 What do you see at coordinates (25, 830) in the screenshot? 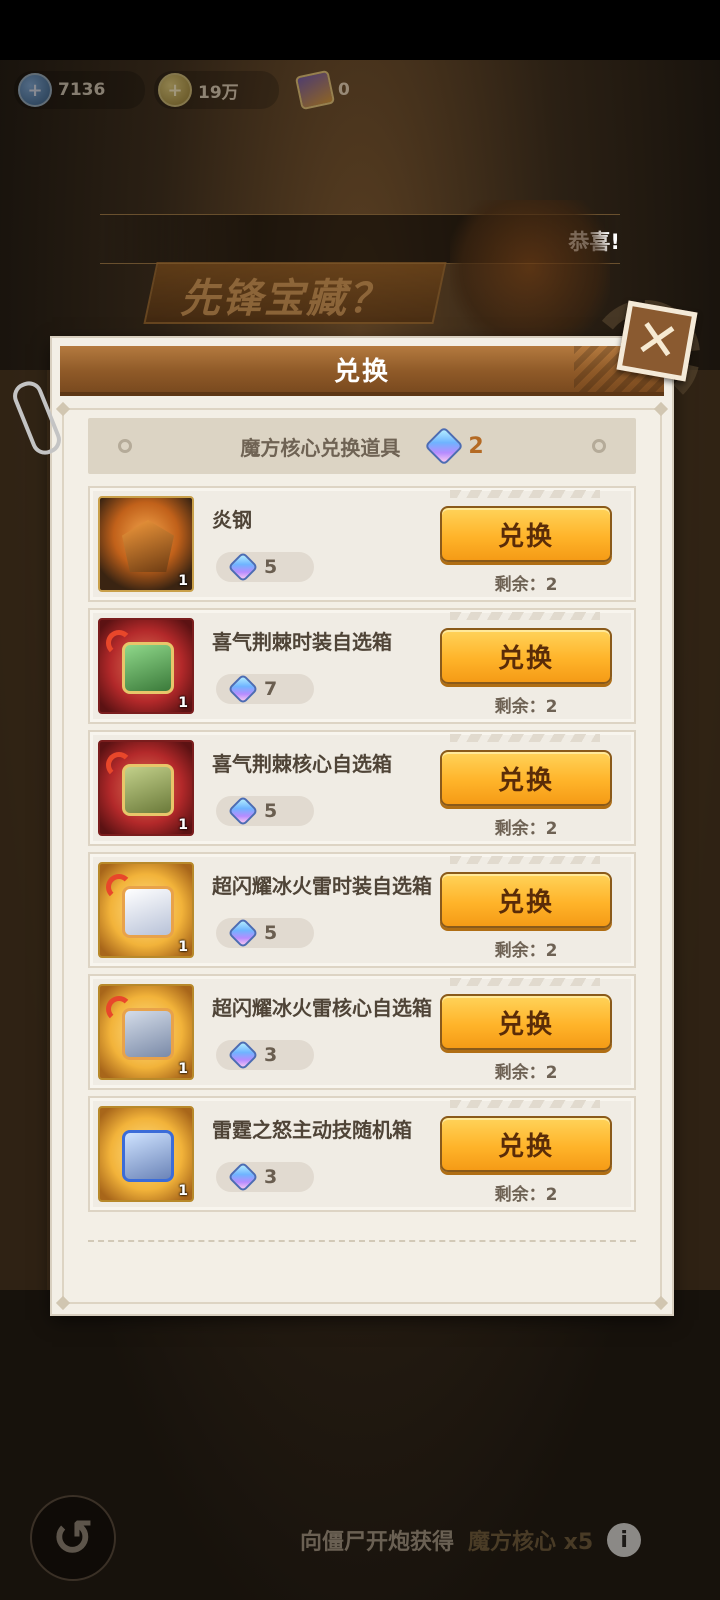
I see `background-panel-left` at bounding box center [25, 830].